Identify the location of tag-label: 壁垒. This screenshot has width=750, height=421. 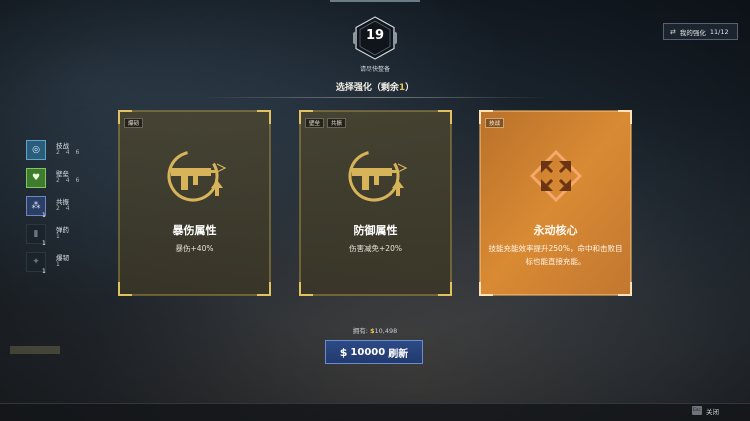
(315, 123).